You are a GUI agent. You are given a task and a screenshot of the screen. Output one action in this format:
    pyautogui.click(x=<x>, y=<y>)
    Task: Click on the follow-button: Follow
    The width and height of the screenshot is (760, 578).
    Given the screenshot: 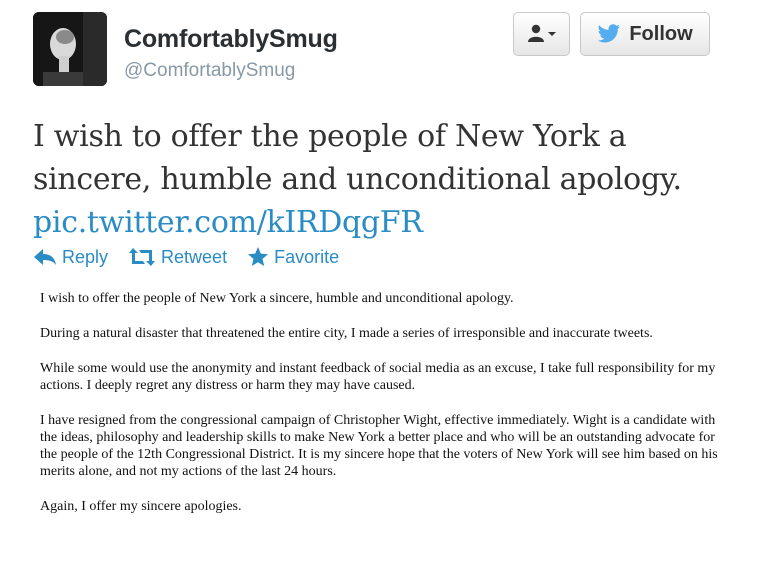 What is the action you would take?
    pyautogui.click(x=645, y=34)
    